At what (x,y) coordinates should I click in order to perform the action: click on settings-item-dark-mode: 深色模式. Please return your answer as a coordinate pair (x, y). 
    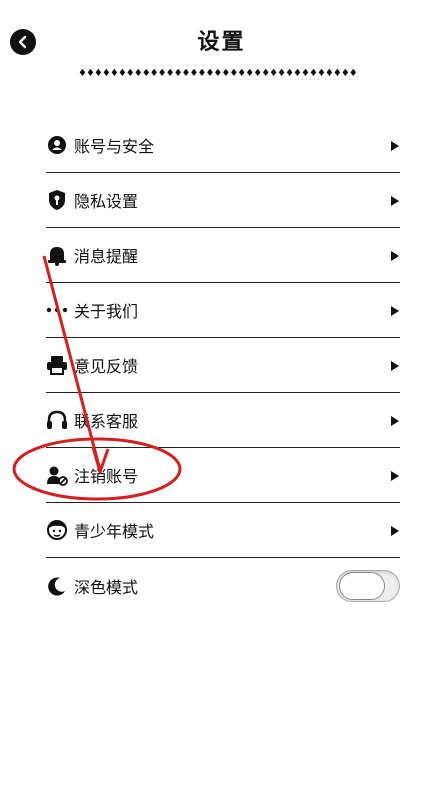
    Looking at the image, I should click on (223, 585).